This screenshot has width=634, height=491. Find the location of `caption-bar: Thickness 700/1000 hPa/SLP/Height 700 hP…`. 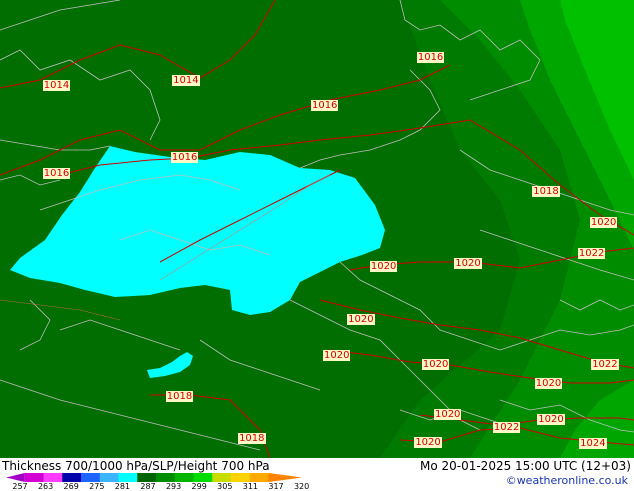

caption-bar: Thickness 700/1000 hPa/SLP/Height 700 hP… is located at coordinates (317, 474).